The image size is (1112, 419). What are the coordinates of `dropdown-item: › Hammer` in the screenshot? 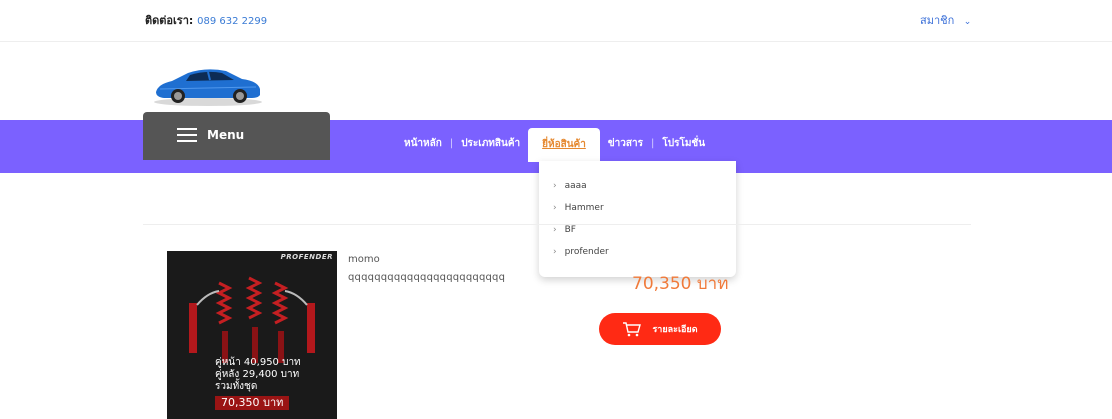 It's located at (578, 208).